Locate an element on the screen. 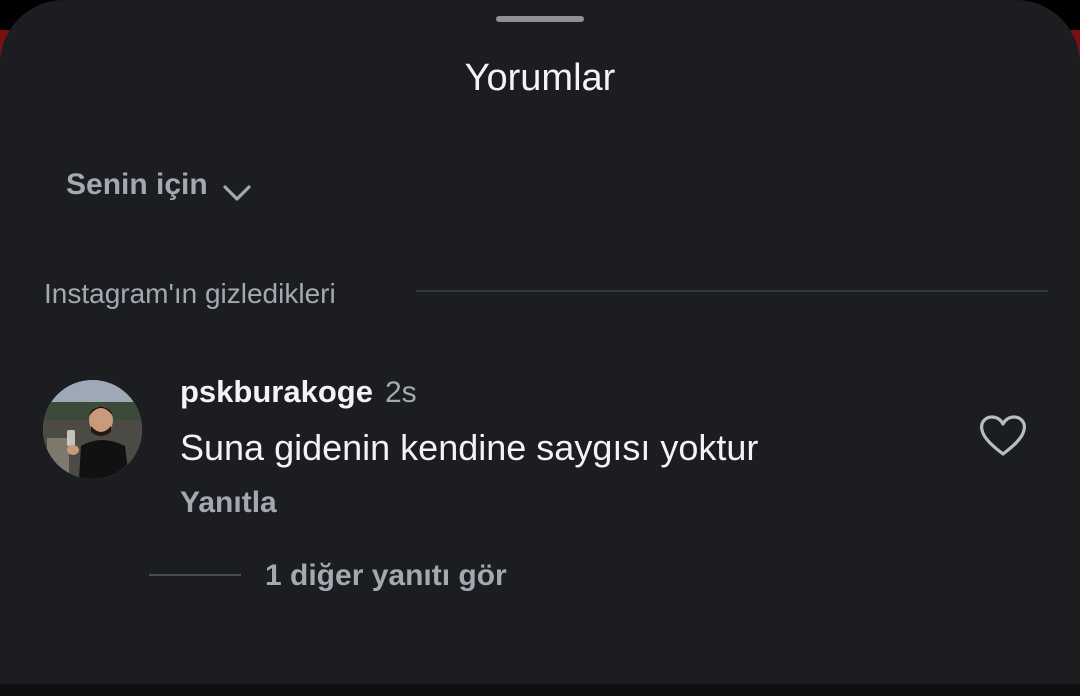  comment-timestamp: 2s is located at coordinates (400, 392).